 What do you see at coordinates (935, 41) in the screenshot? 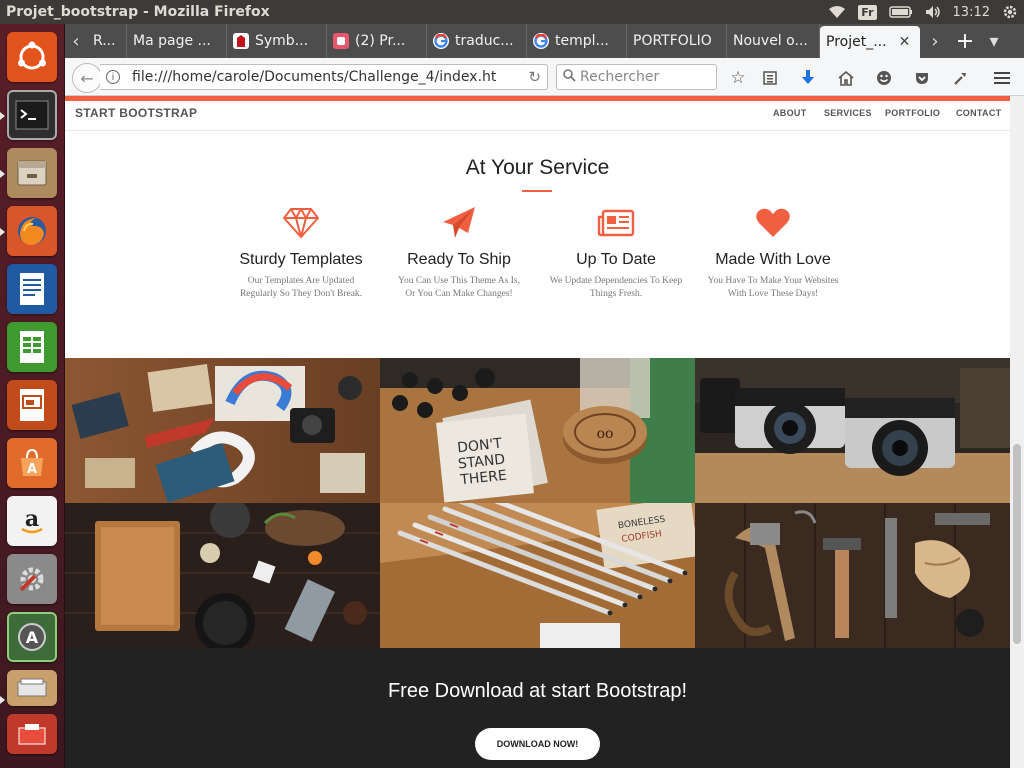
I see `tabs-scroll-right-button: ›` at bounding box center [935, 41].